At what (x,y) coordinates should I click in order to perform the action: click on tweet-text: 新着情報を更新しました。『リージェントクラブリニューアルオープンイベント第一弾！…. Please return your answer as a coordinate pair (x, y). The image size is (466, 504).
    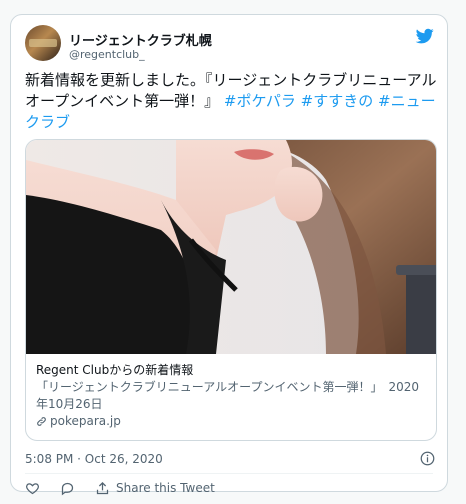
    Looking at the image, I should click on (231, 101).